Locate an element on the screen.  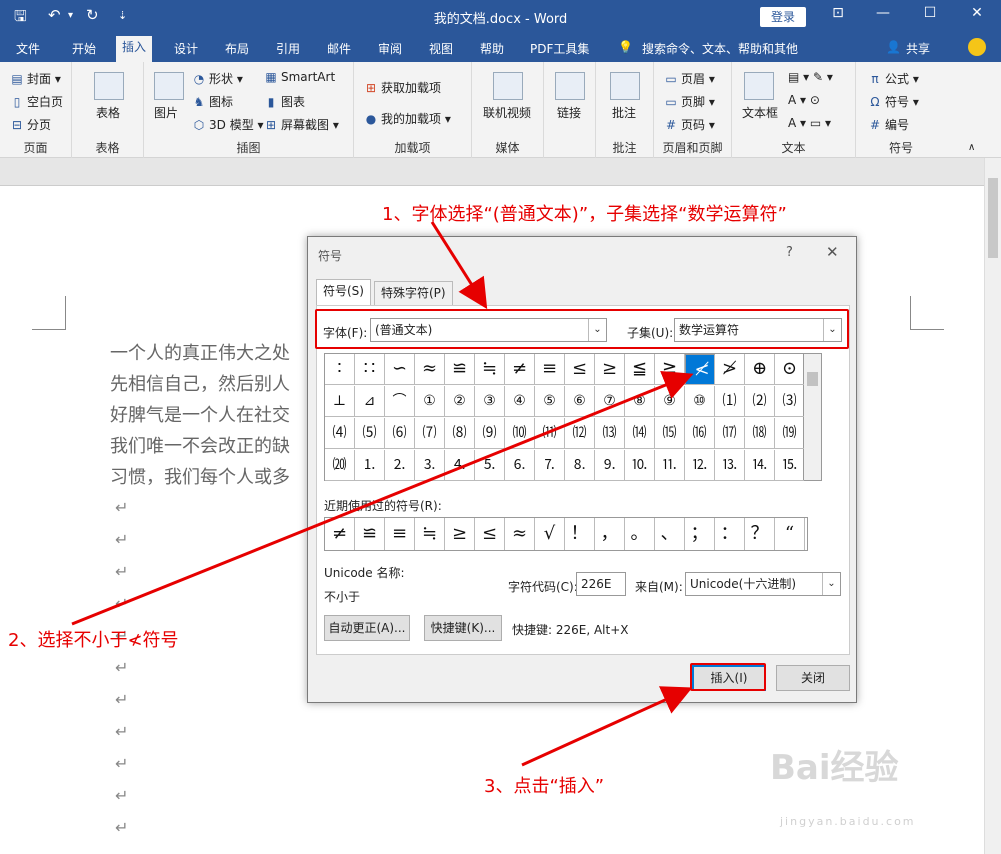
cover-page-button: ▤ 封面 ▾ is located at coordinates (35, 78).